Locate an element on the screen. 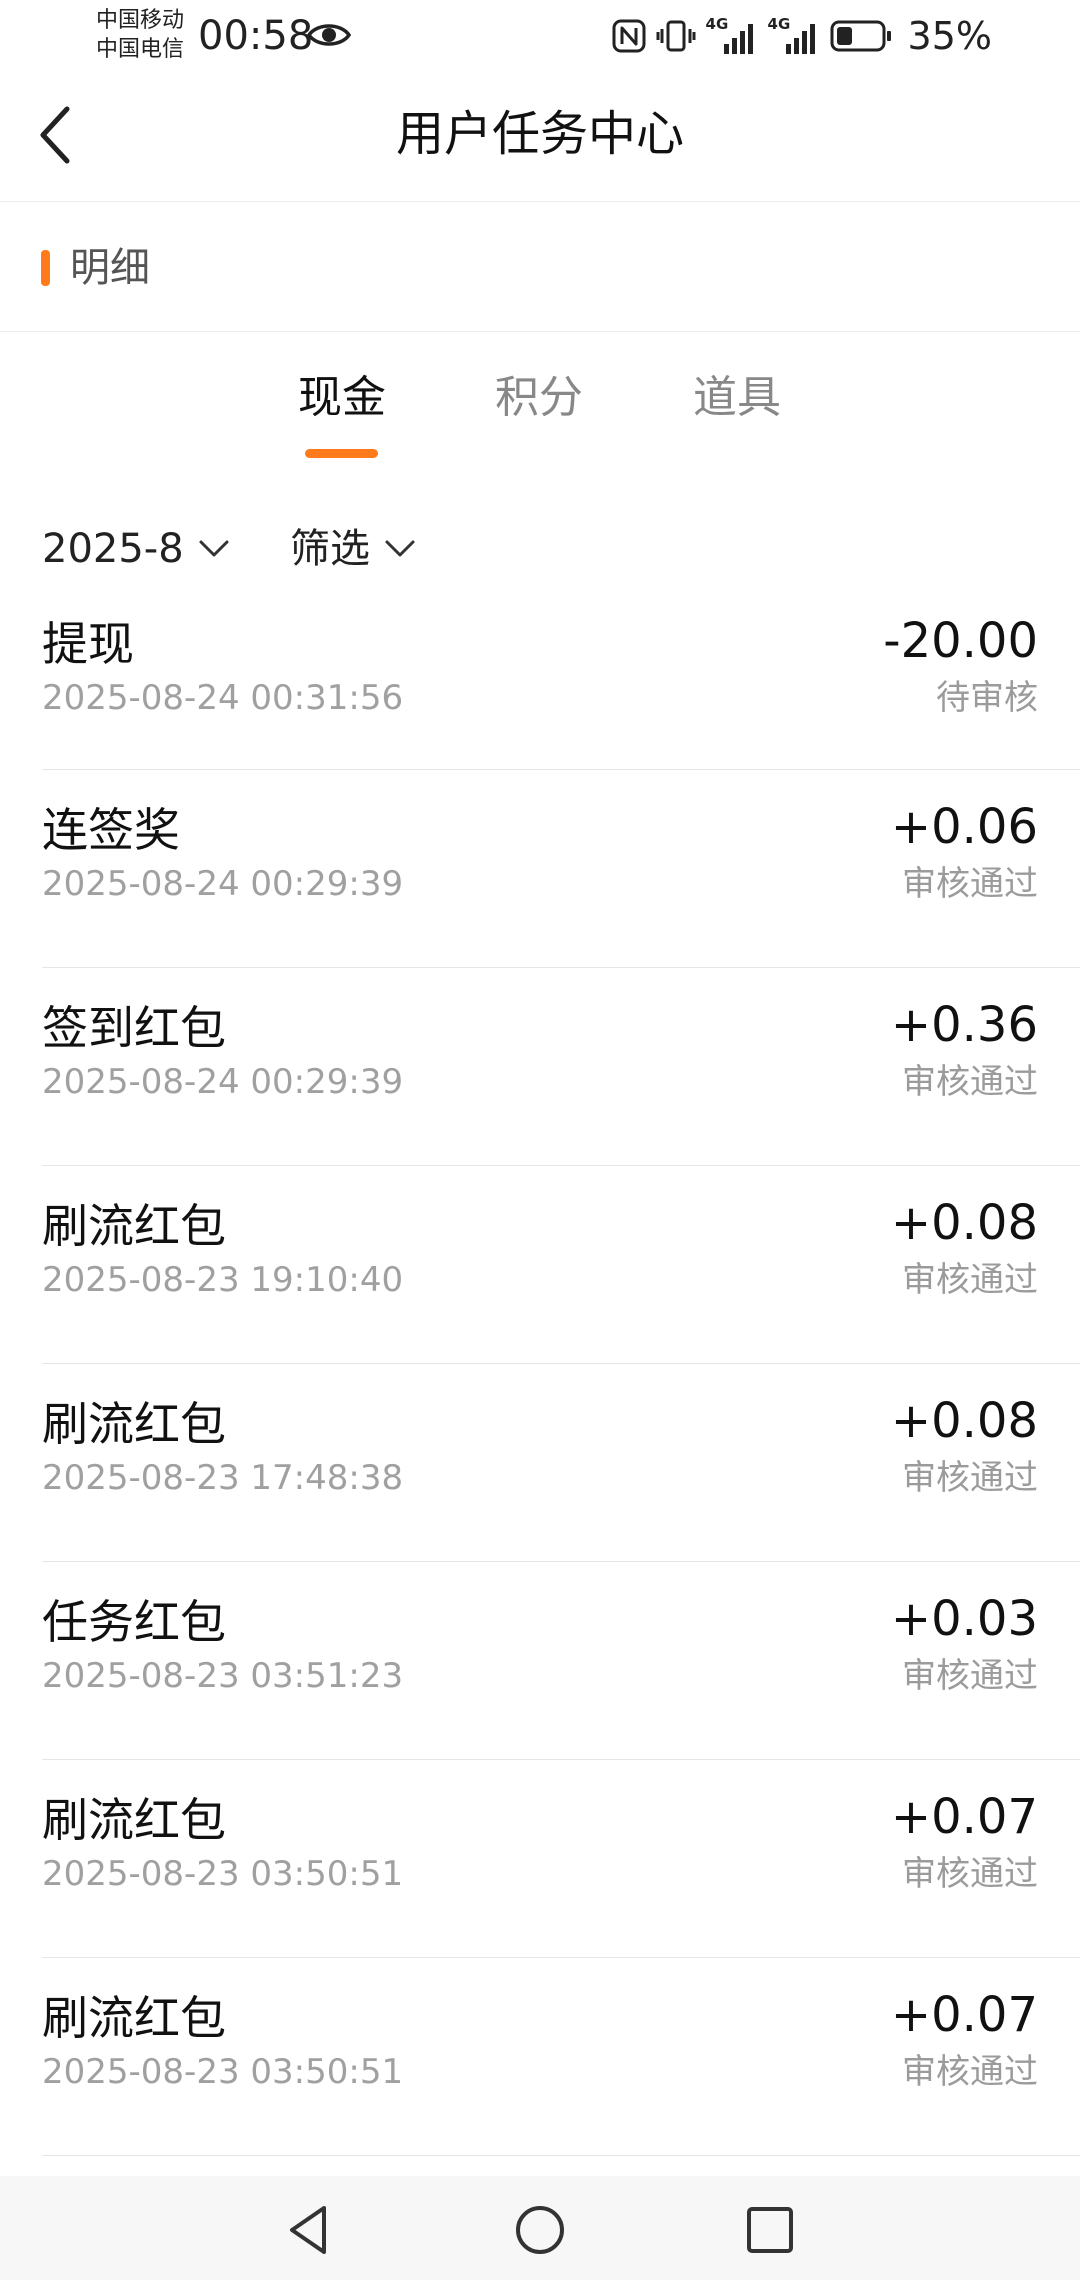 Image resolution: width=1080 pixels, height=2280 pixels. date-filter-label: 2025-8 is located at coordinates (113, 549).